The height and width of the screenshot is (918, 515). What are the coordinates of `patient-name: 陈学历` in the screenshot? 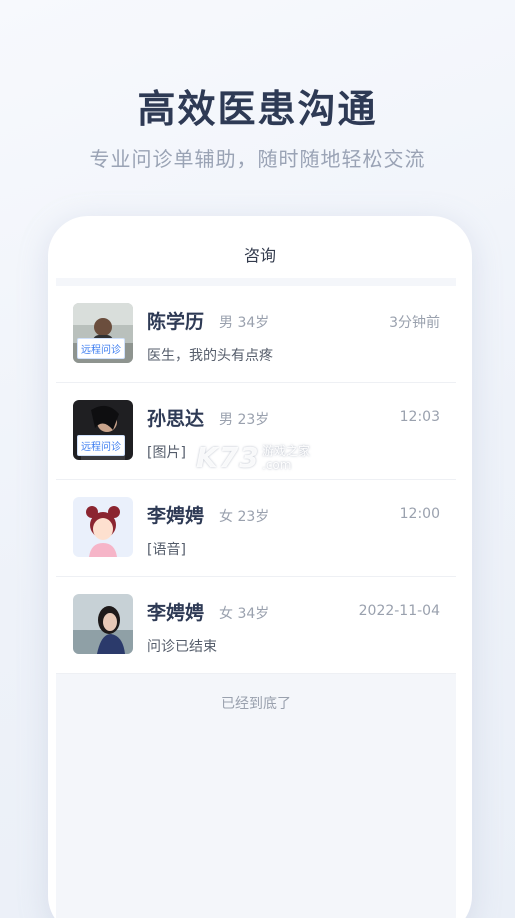 It's located at (176, 322).